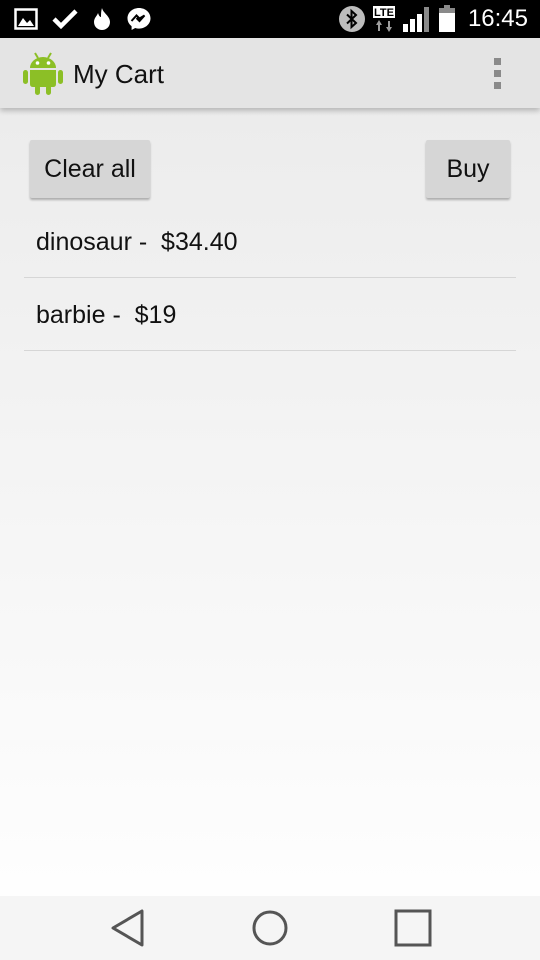 This screenshot has height=960, width=540. I want to click on battery-icon, so click(447, 19).